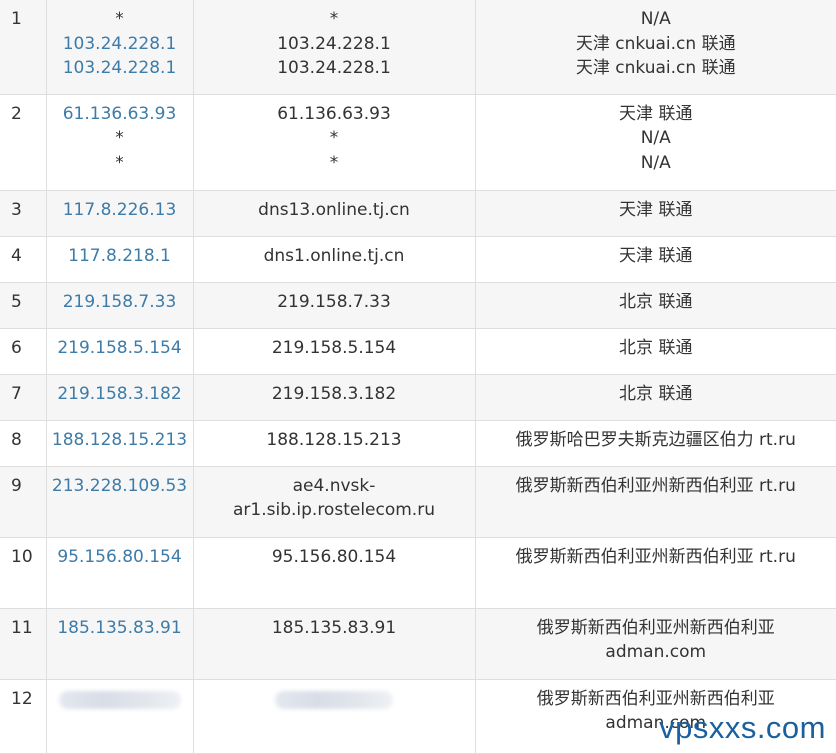 The image size is (836, 754). What do you see at coordinates (334, 397) in the screenshot?
I see `hostname-cell: 219.158.3.182` at bounding box center [334, 397].